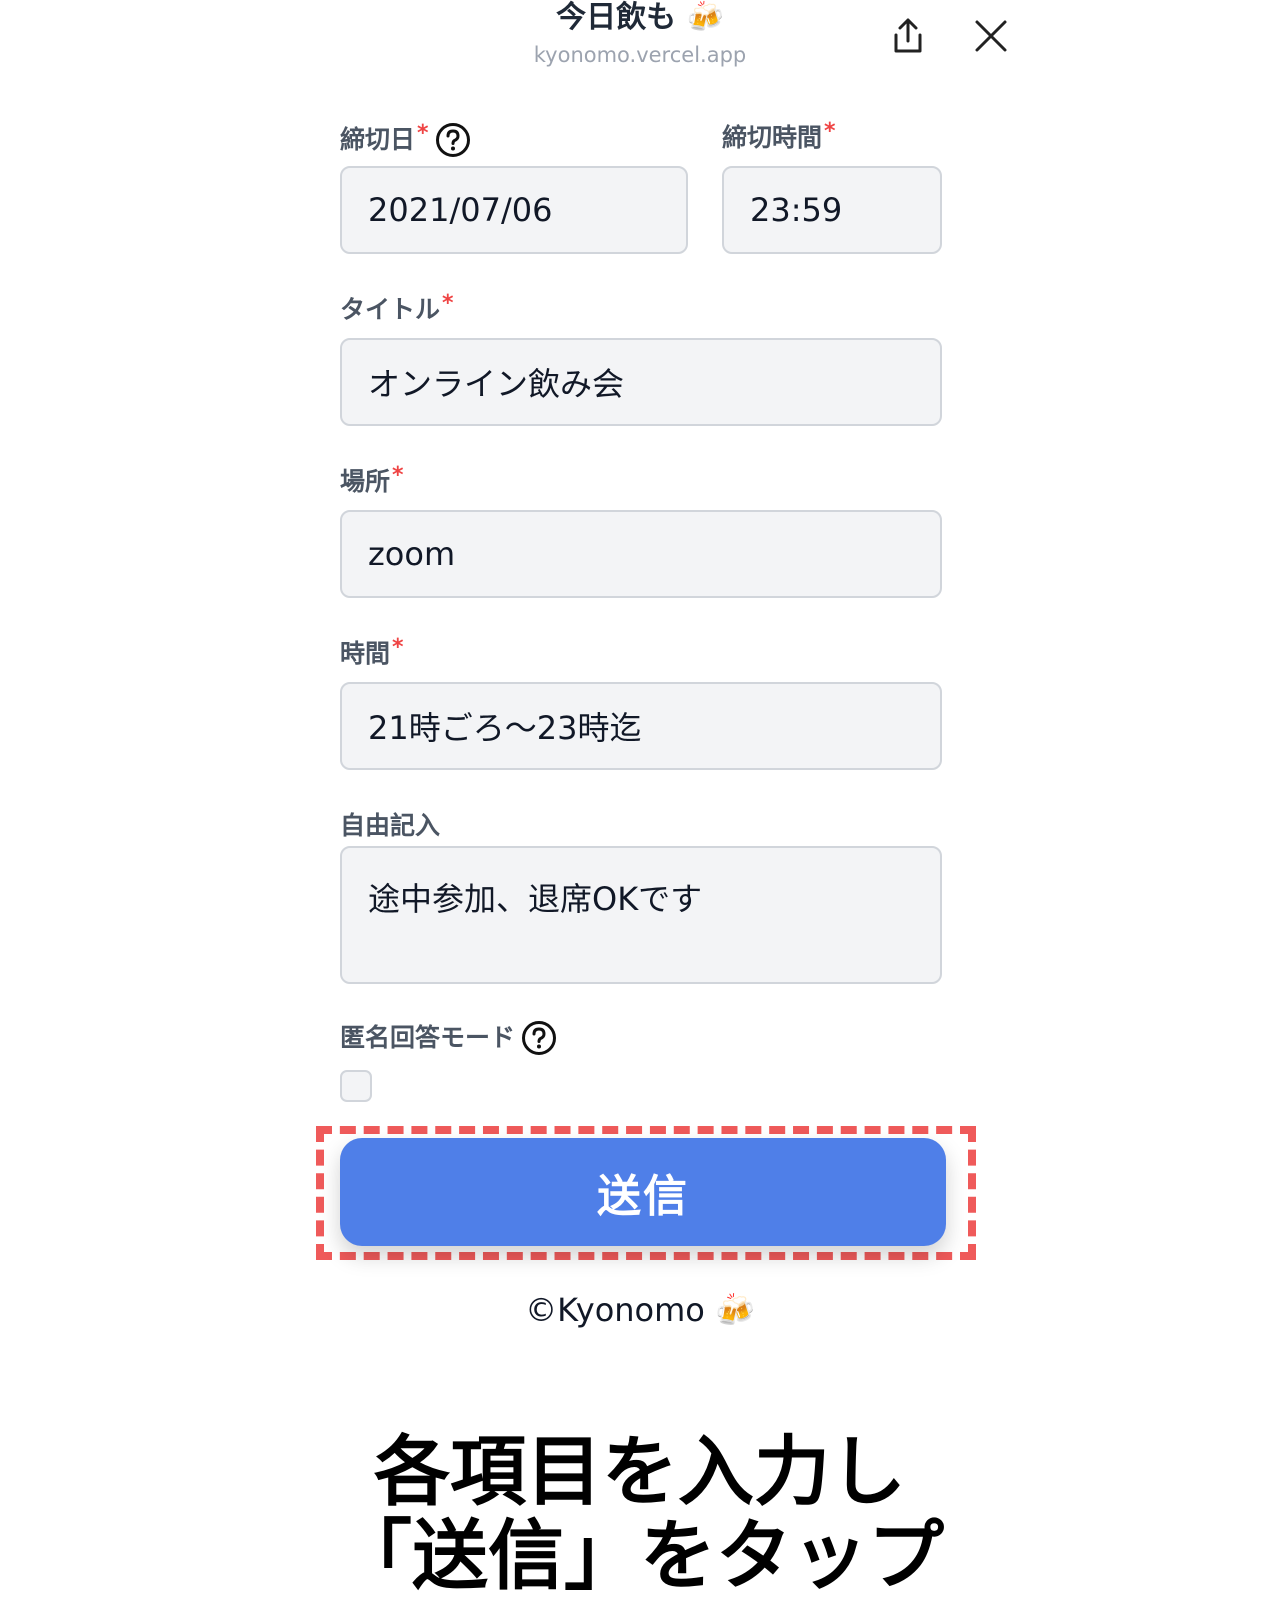 This screenshot has height=1600, width=1280. I want to click on caption-line-1: 各項目を入力し, so click(640, 1471).